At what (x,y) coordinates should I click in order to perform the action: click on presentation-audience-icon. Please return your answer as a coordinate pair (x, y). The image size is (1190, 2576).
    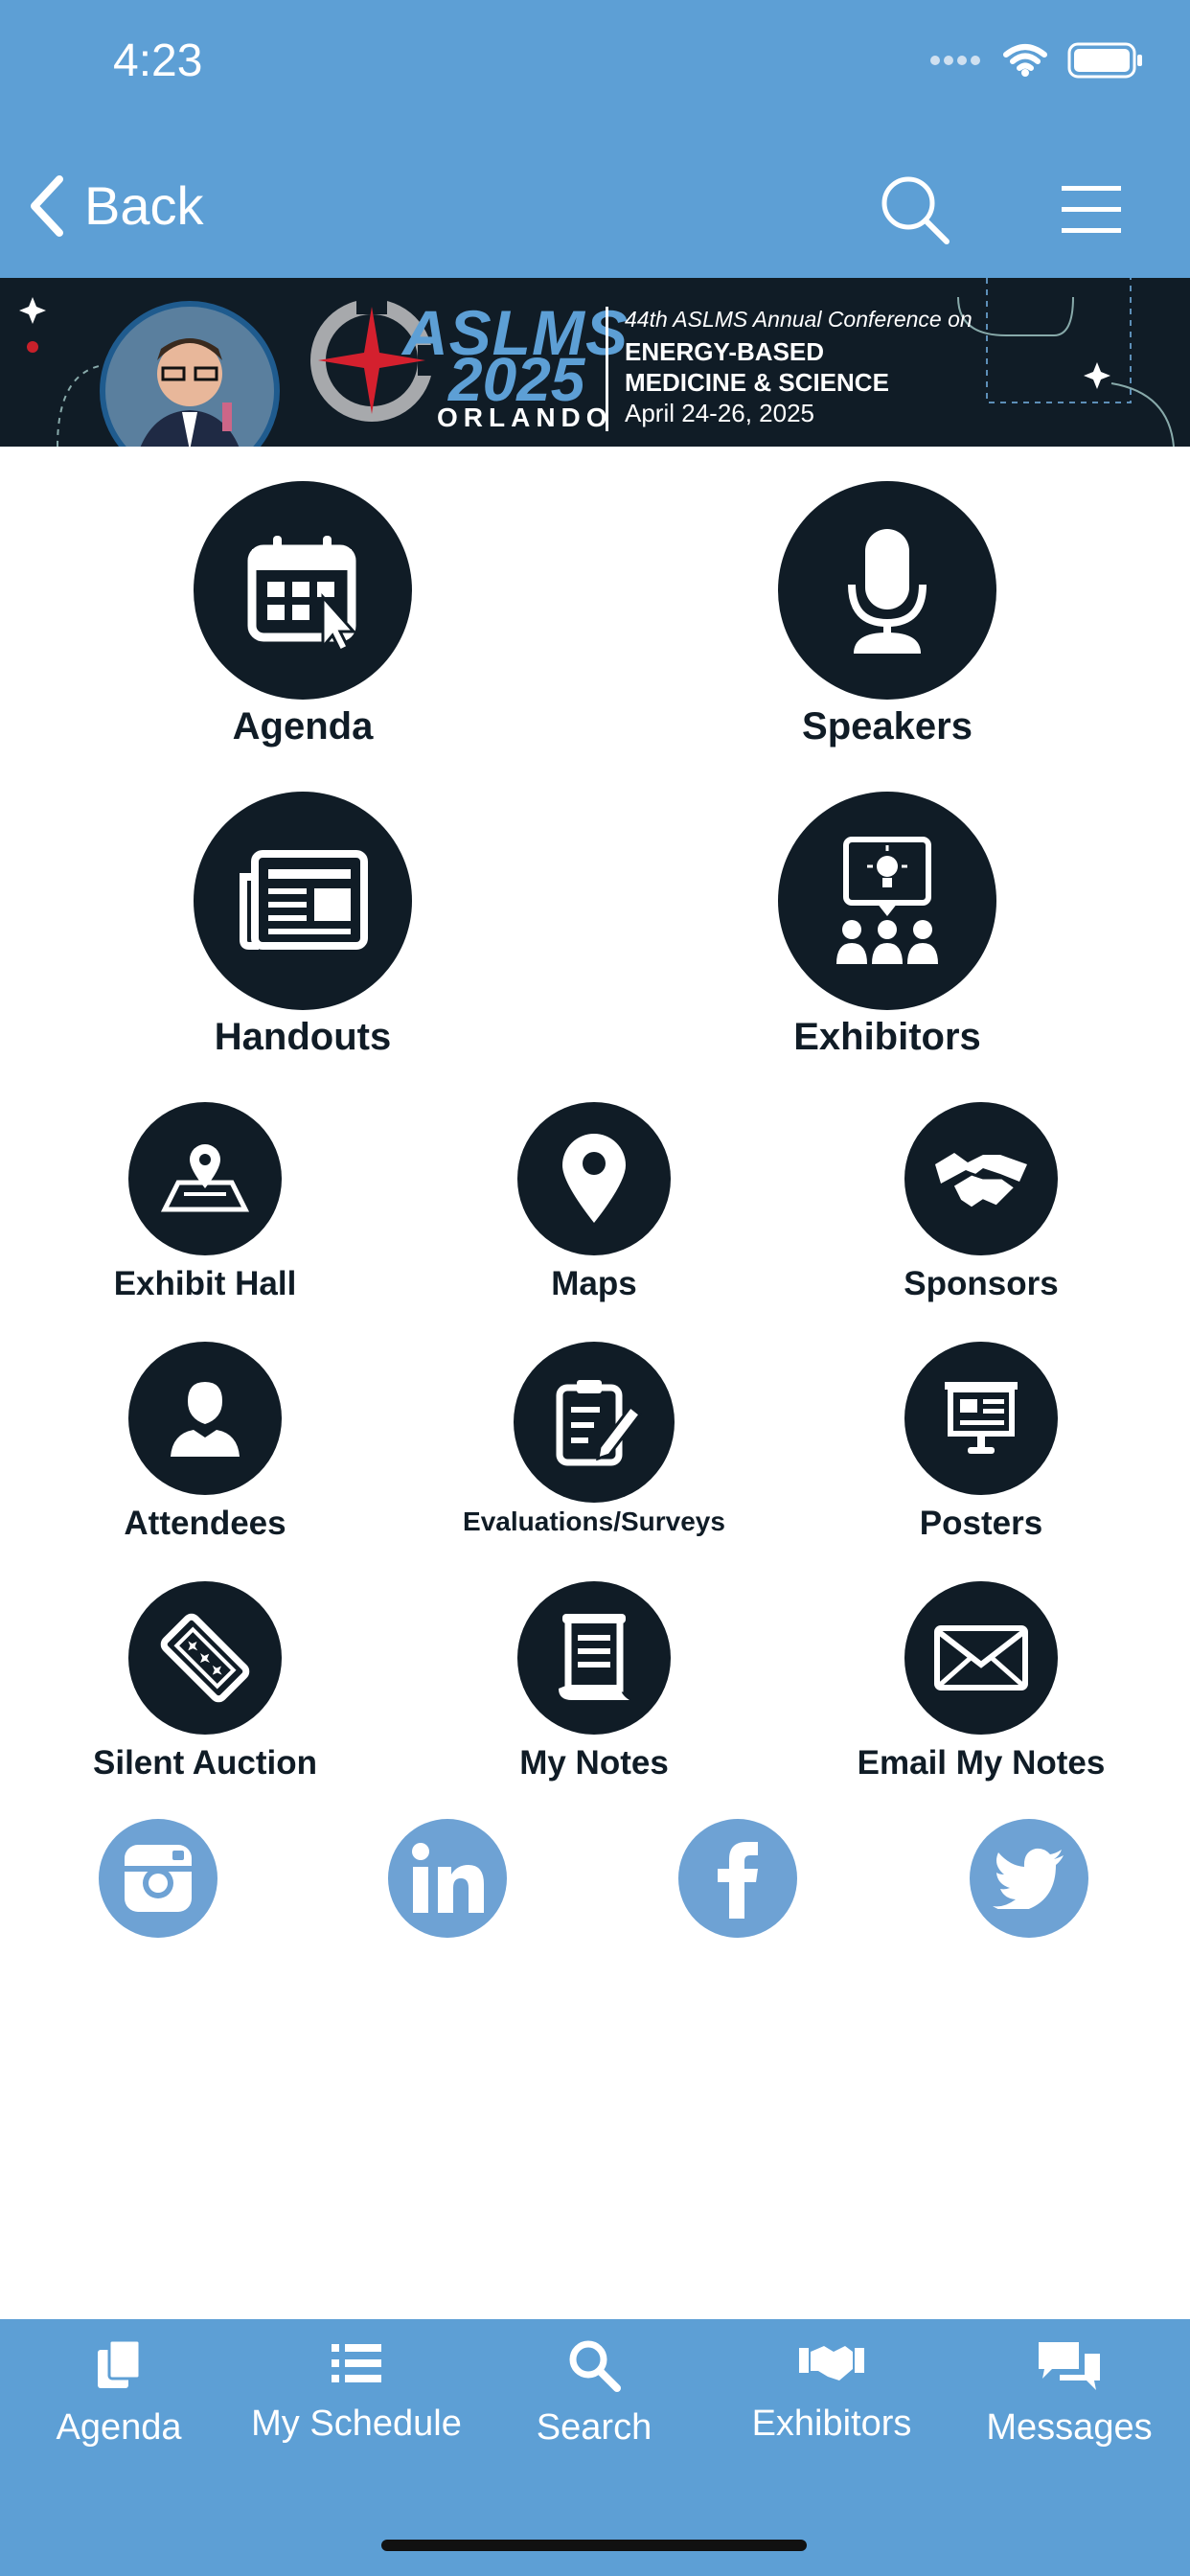
    Looking at the image, I should click on (887, 901).